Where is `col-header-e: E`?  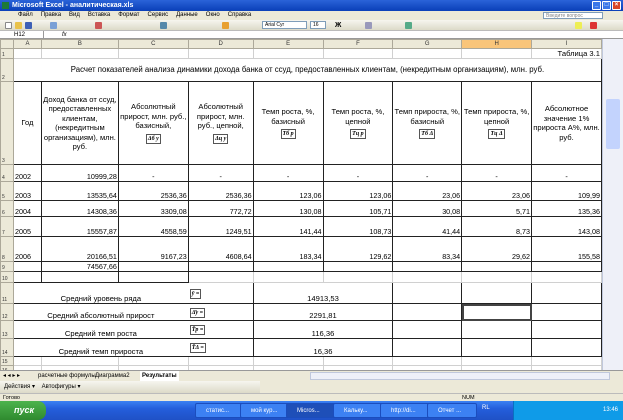
col-header-e: E is located at coordinates (288, 44).